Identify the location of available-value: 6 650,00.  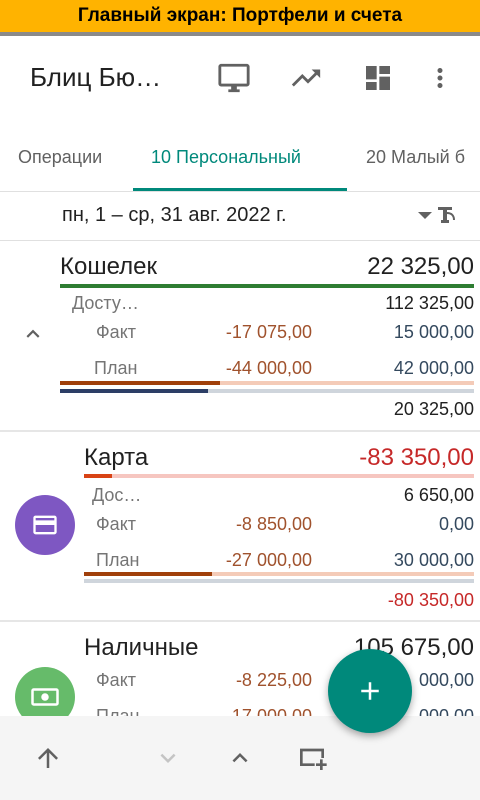
(438, 495).